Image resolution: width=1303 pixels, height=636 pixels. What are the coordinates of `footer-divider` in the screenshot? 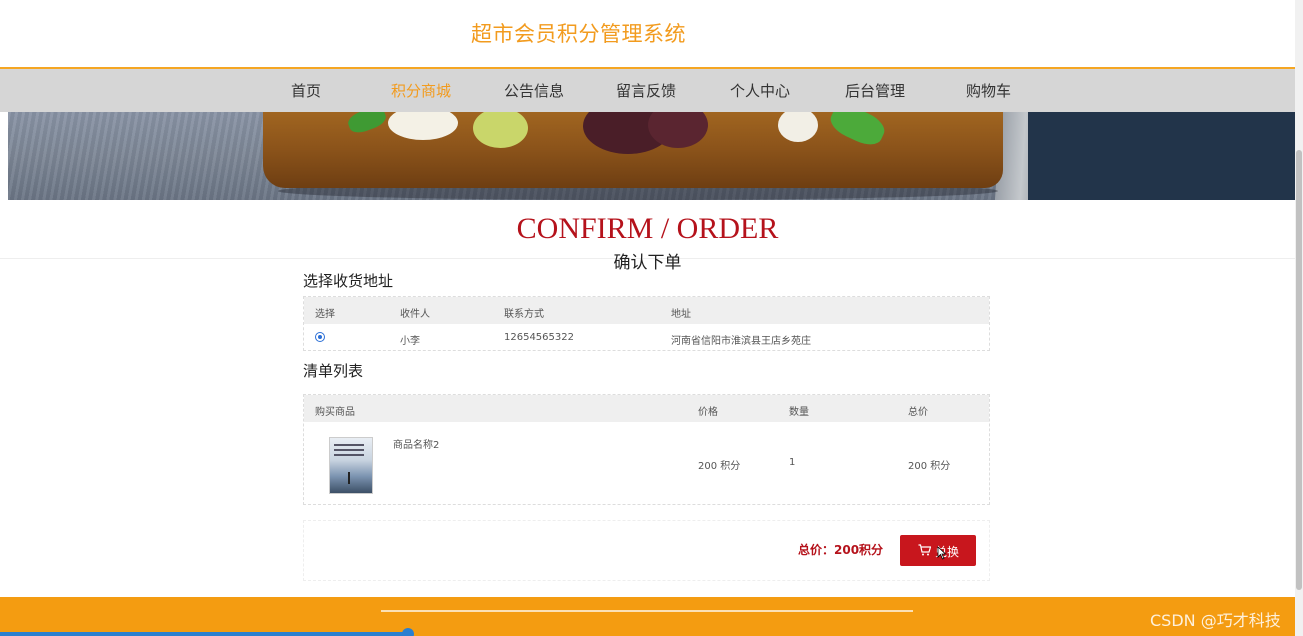 It's located at (647, 611).